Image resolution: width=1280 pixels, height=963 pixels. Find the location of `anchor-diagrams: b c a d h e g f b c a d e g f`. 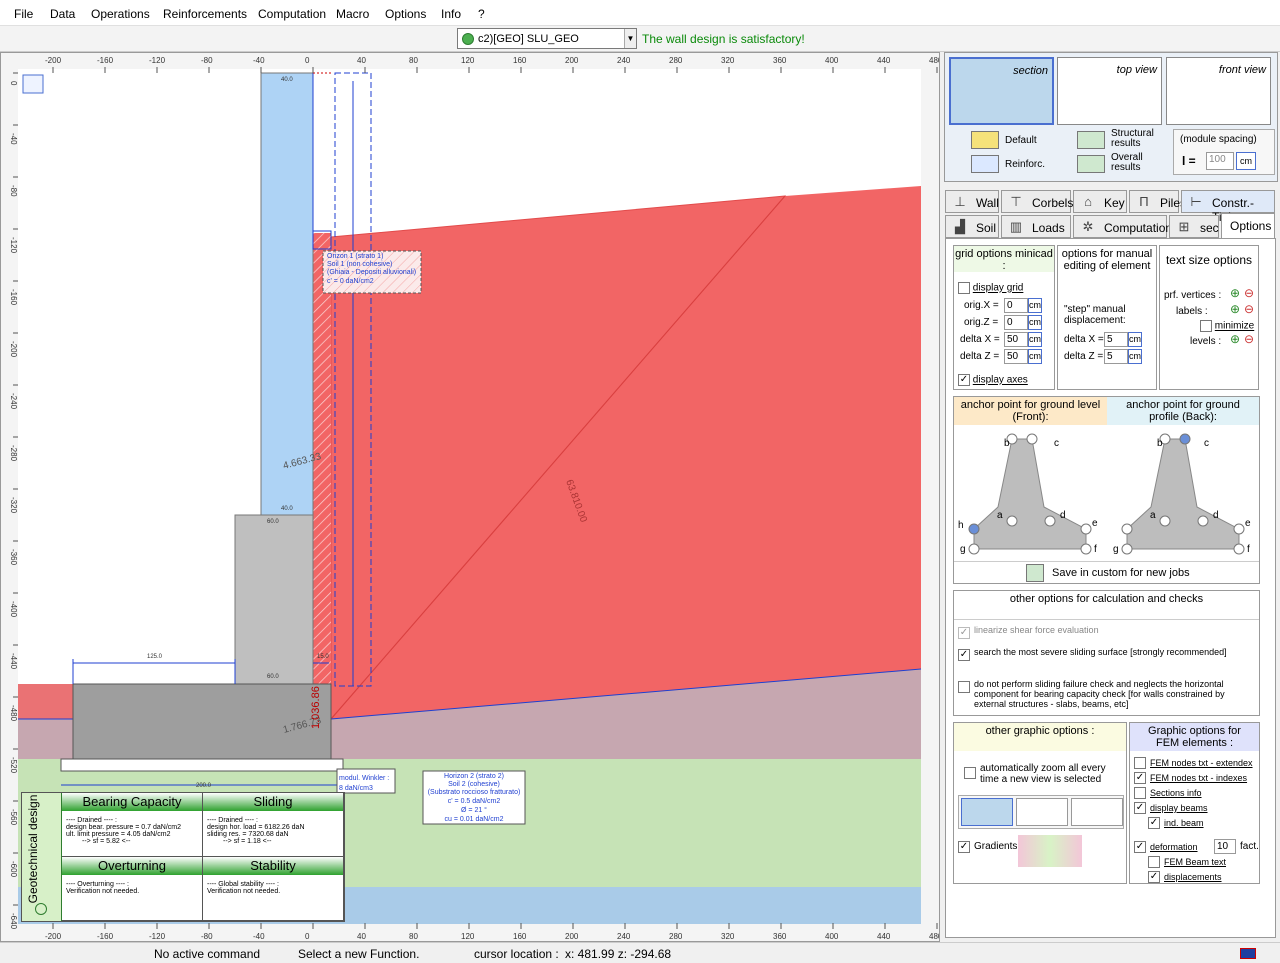

anchor-diagrams: b c a d h e g f b c a d e g f is located at coordinates (1106, 492).